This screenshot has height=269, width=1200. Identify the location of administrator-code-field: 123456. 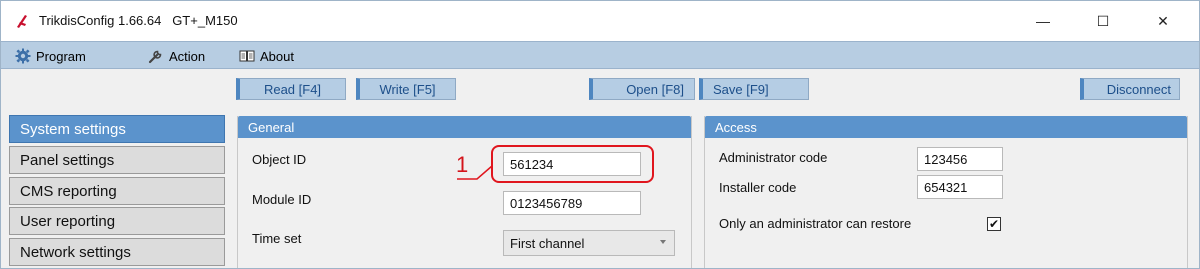
(960, 159).